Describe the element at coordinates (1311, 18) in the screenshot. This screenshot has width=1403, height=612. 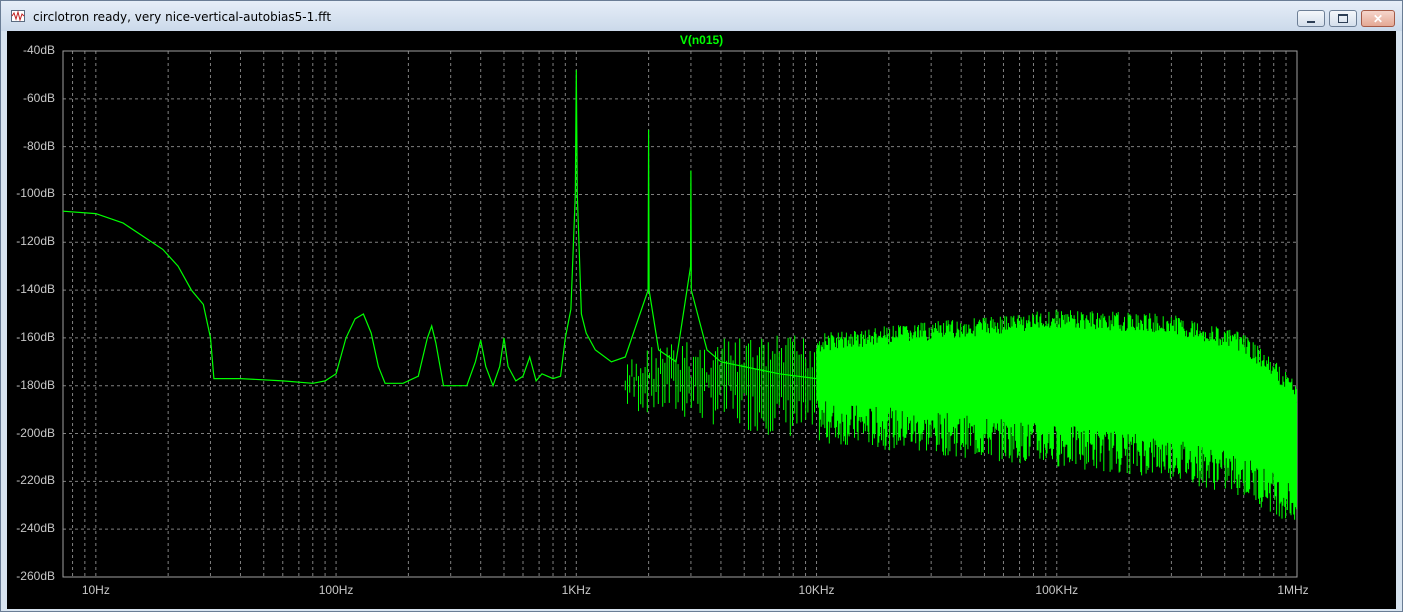
I see `minimize-button` at that location.